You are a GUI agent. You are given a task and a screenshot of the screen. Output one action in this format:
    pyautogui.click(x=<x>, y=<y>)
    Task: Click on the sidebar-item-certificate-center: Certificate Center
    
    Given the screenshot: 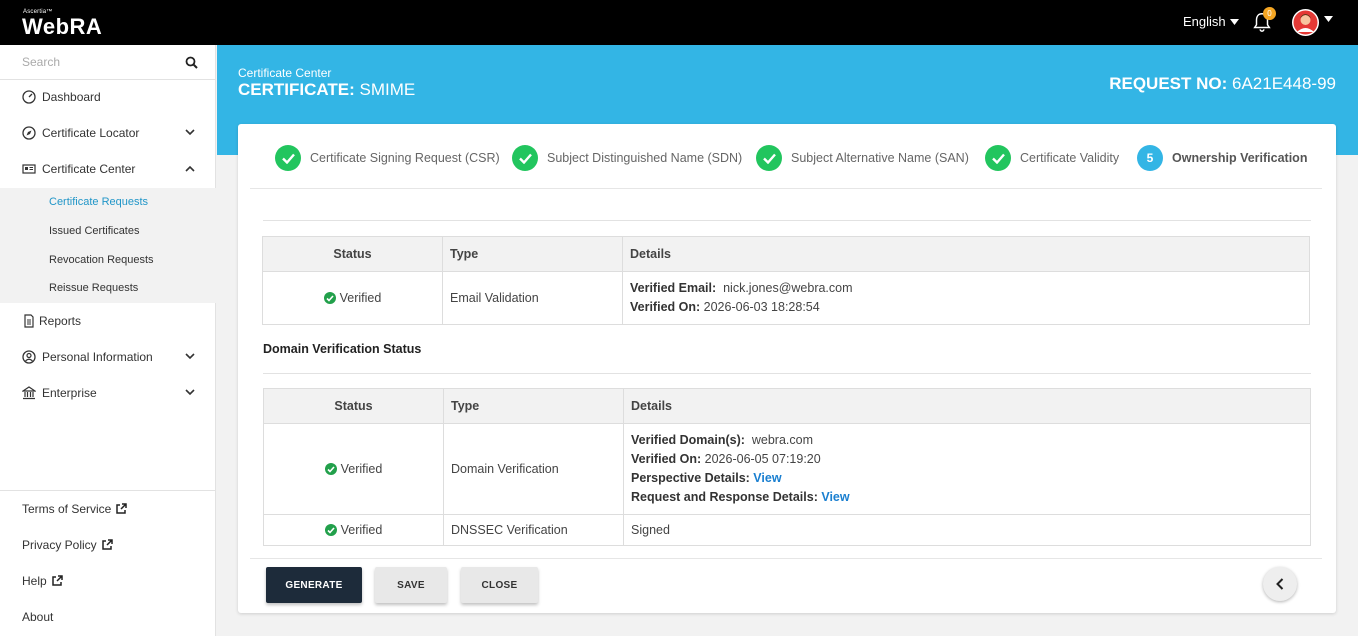 What is the action you would take?
    pyautogui.click(x=108, y=169)
    